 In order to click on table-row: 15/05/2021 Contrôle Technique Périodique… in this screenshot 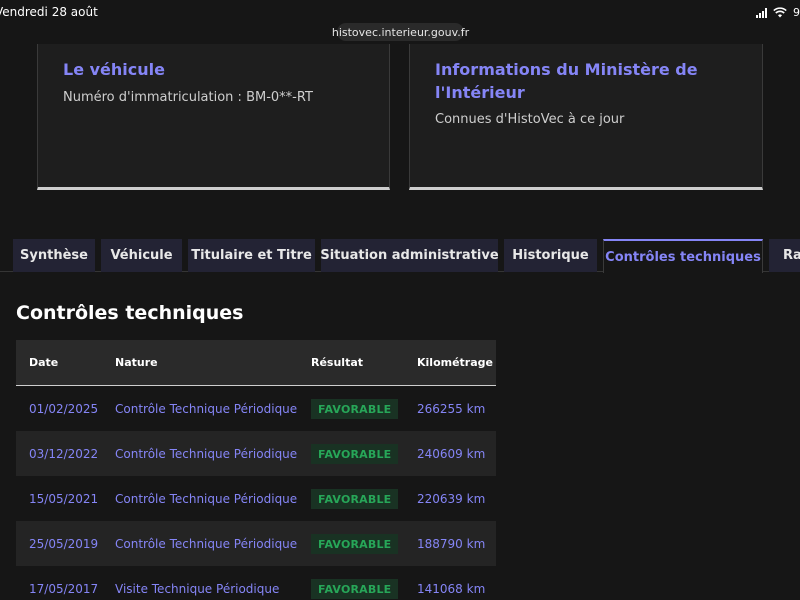, I will do `click(256, 498)`.